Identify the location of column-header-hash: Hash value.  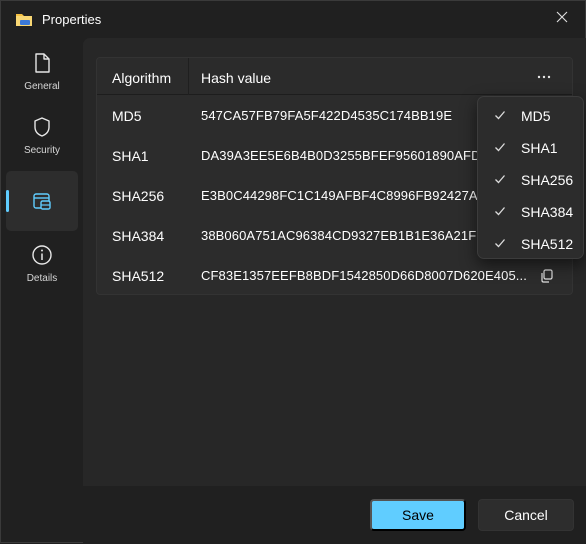
(236, 78).